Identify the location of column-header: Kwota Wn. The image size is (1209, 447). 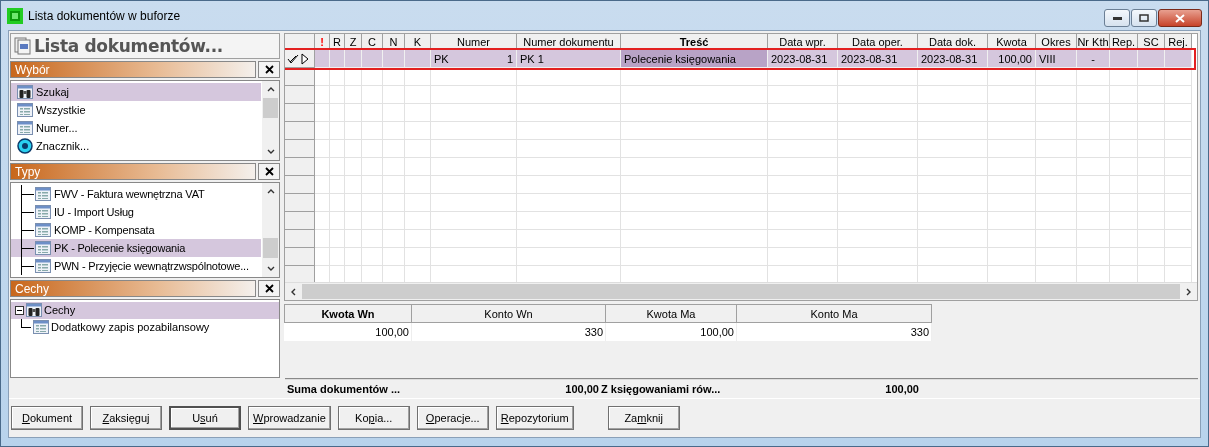
(348, 313).